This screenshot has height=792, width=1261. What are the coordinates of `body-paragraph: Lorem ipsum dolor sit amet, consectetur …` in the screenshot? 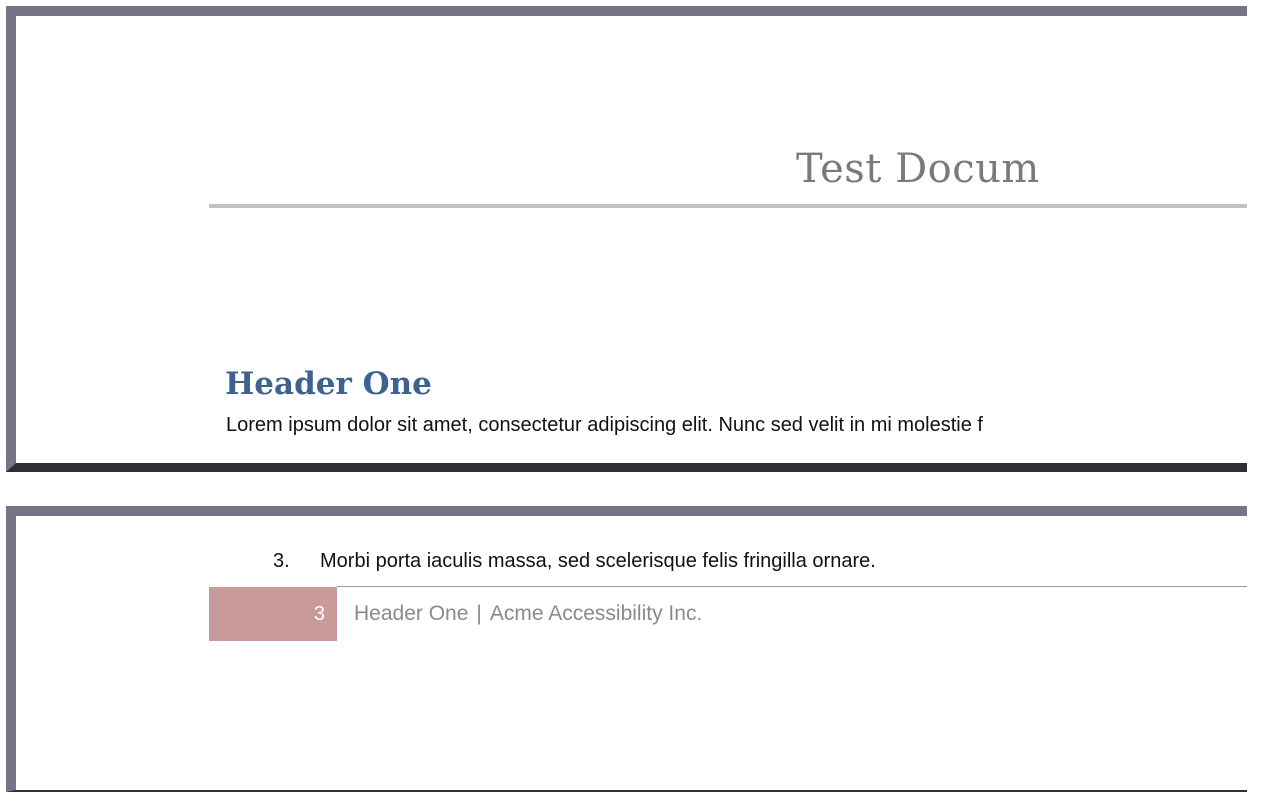 It's located at (604, 425).